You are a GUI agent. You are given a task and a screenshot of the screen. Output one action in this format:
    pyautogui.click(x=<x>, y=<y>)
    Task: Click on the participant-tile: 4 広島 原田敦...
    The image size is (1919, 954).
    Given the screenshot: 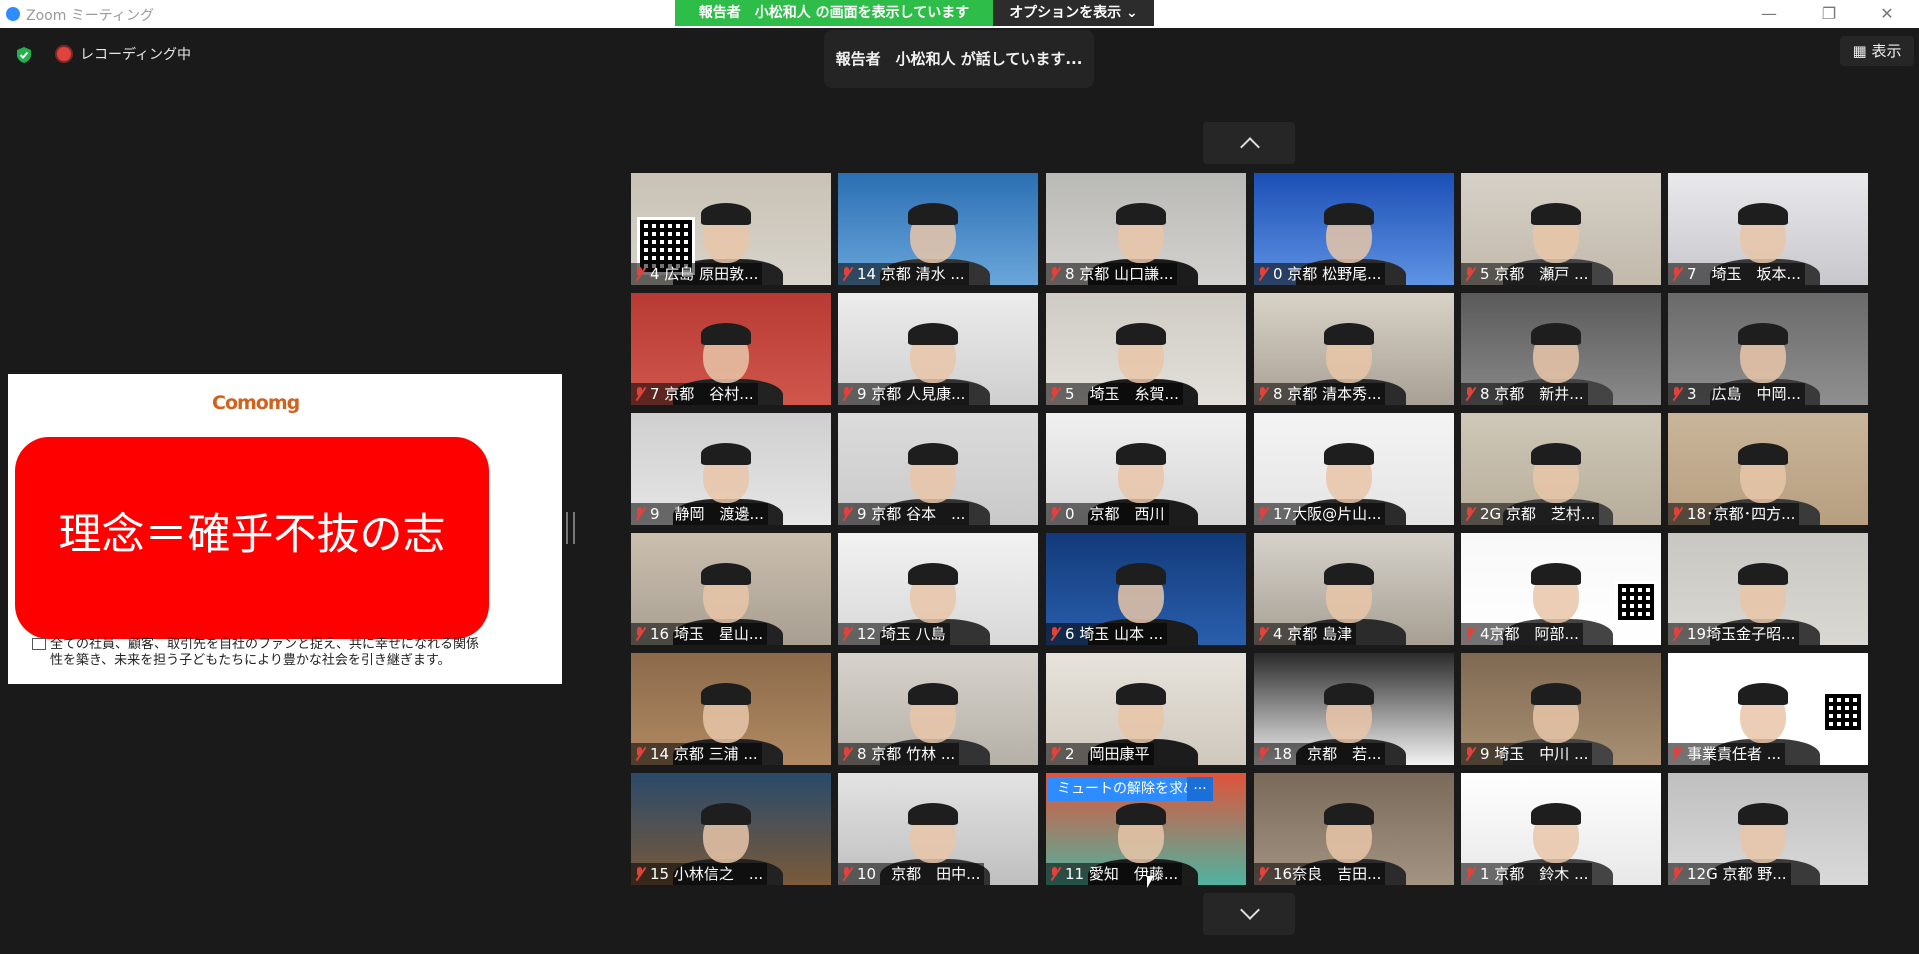 What is the action you would take?
    pyautogui.click(x=731, y=229)
    